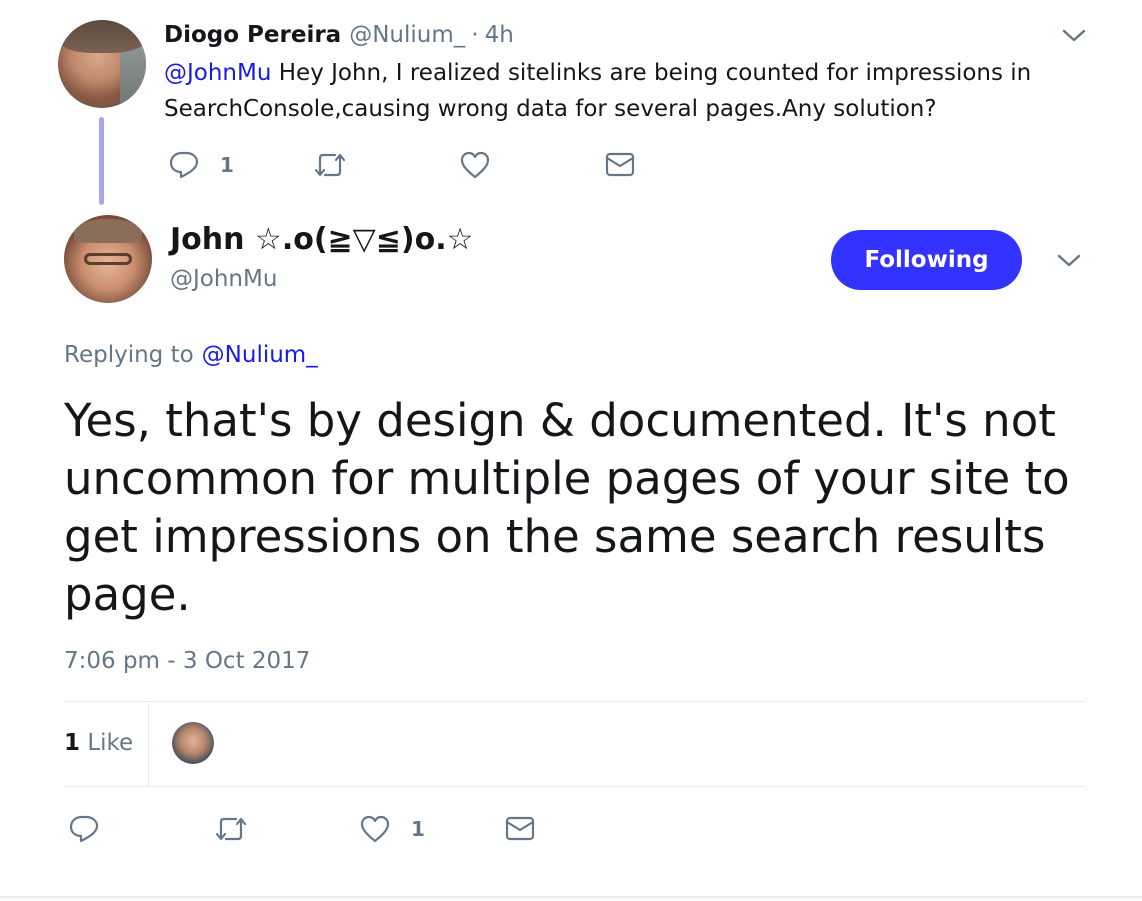 Image resolution: width=1142 pixels, height=901 pixels. What do you see at coordinates (418, 829) in the screenshot?
I see `main-like-count: 1` at bounding box center [418, 829].